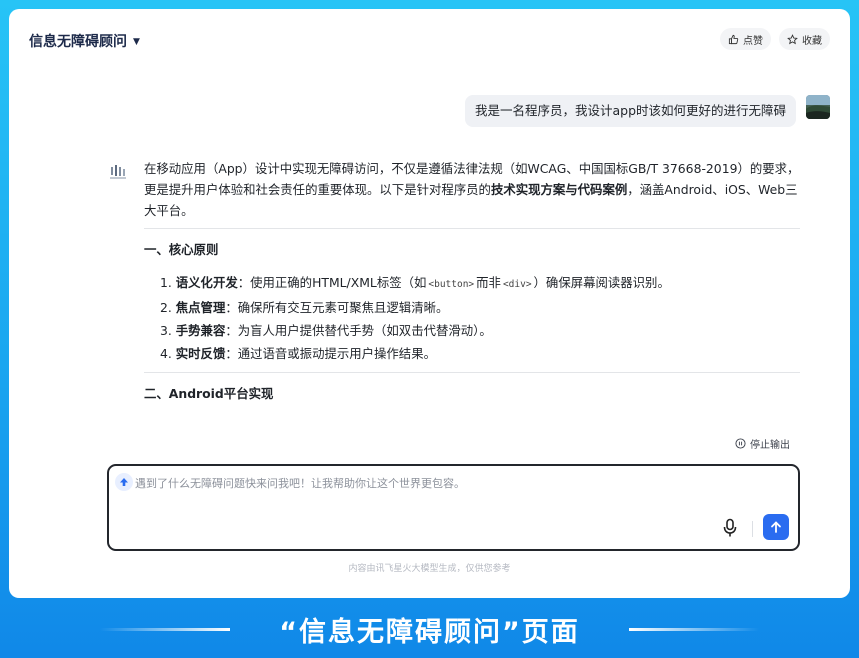  Describe the element at coordinates (330, 353) in the screenshot. I see `list-text: ：通过语音或振动提示用户操作结果。` at that location.